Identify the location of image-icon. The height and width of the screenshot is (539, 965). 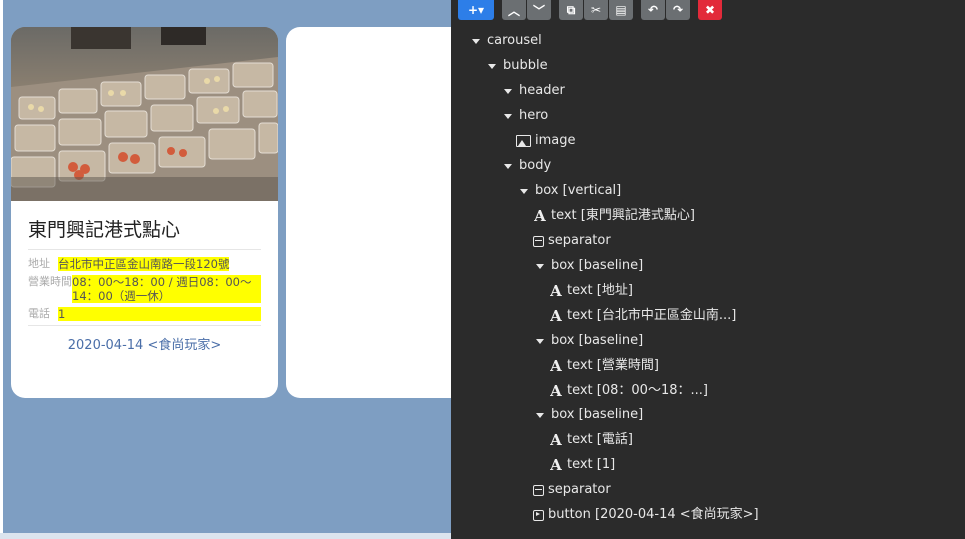
(523, 141).